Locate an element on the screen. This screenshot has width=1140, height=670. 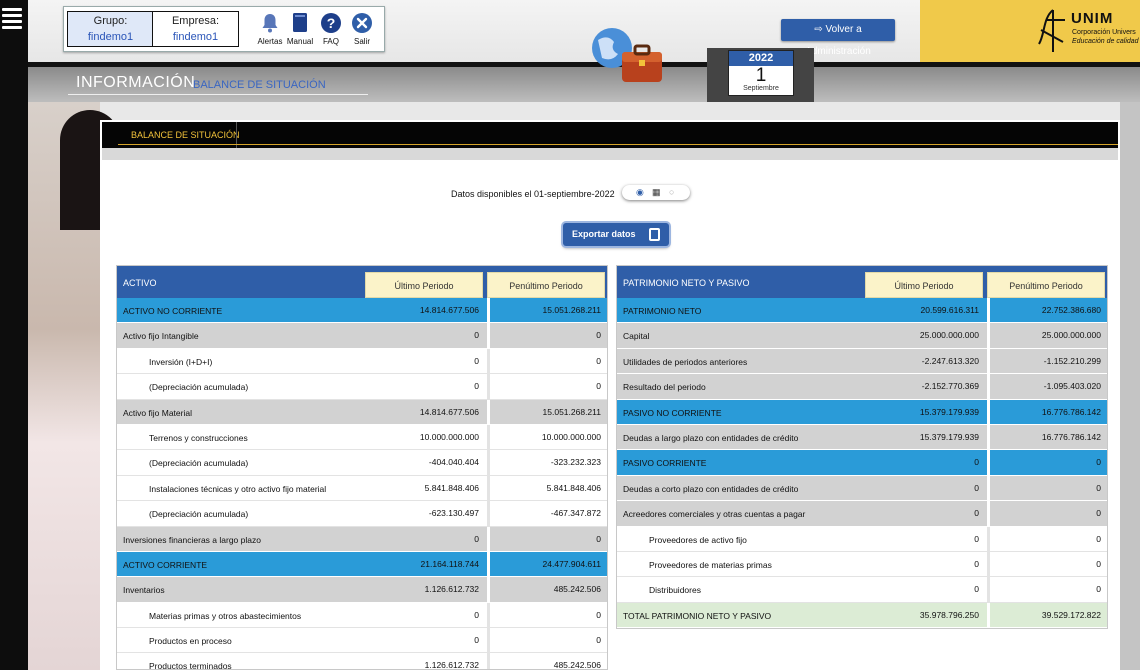
row-value-penultimo: 39.529.172.822 is located at coordinates (1046, 615).